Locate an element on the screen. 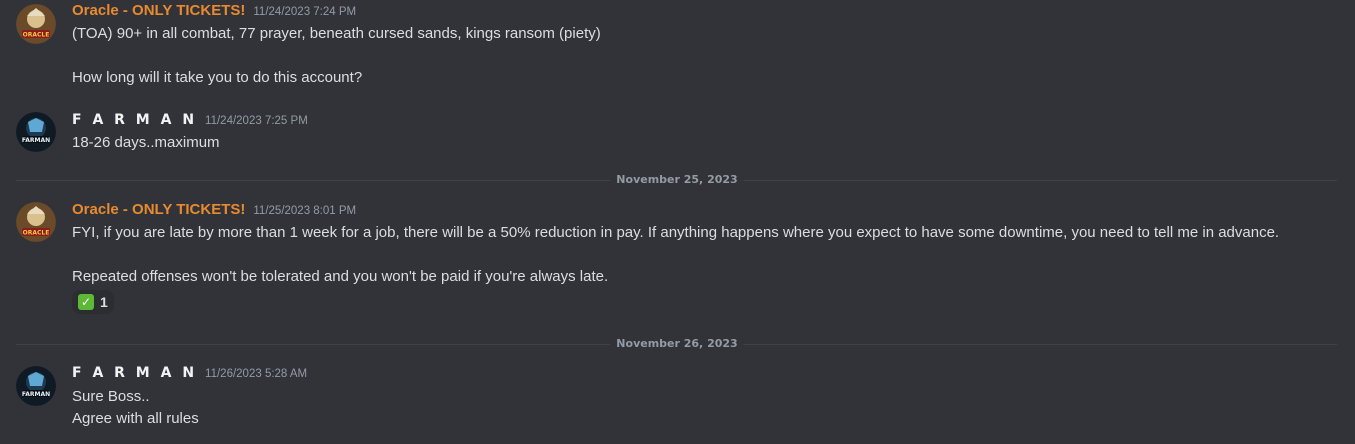 The width and height of the screenshot is (1355, 444). message-text: Agree with all rules is located at coordinates (135, 418).